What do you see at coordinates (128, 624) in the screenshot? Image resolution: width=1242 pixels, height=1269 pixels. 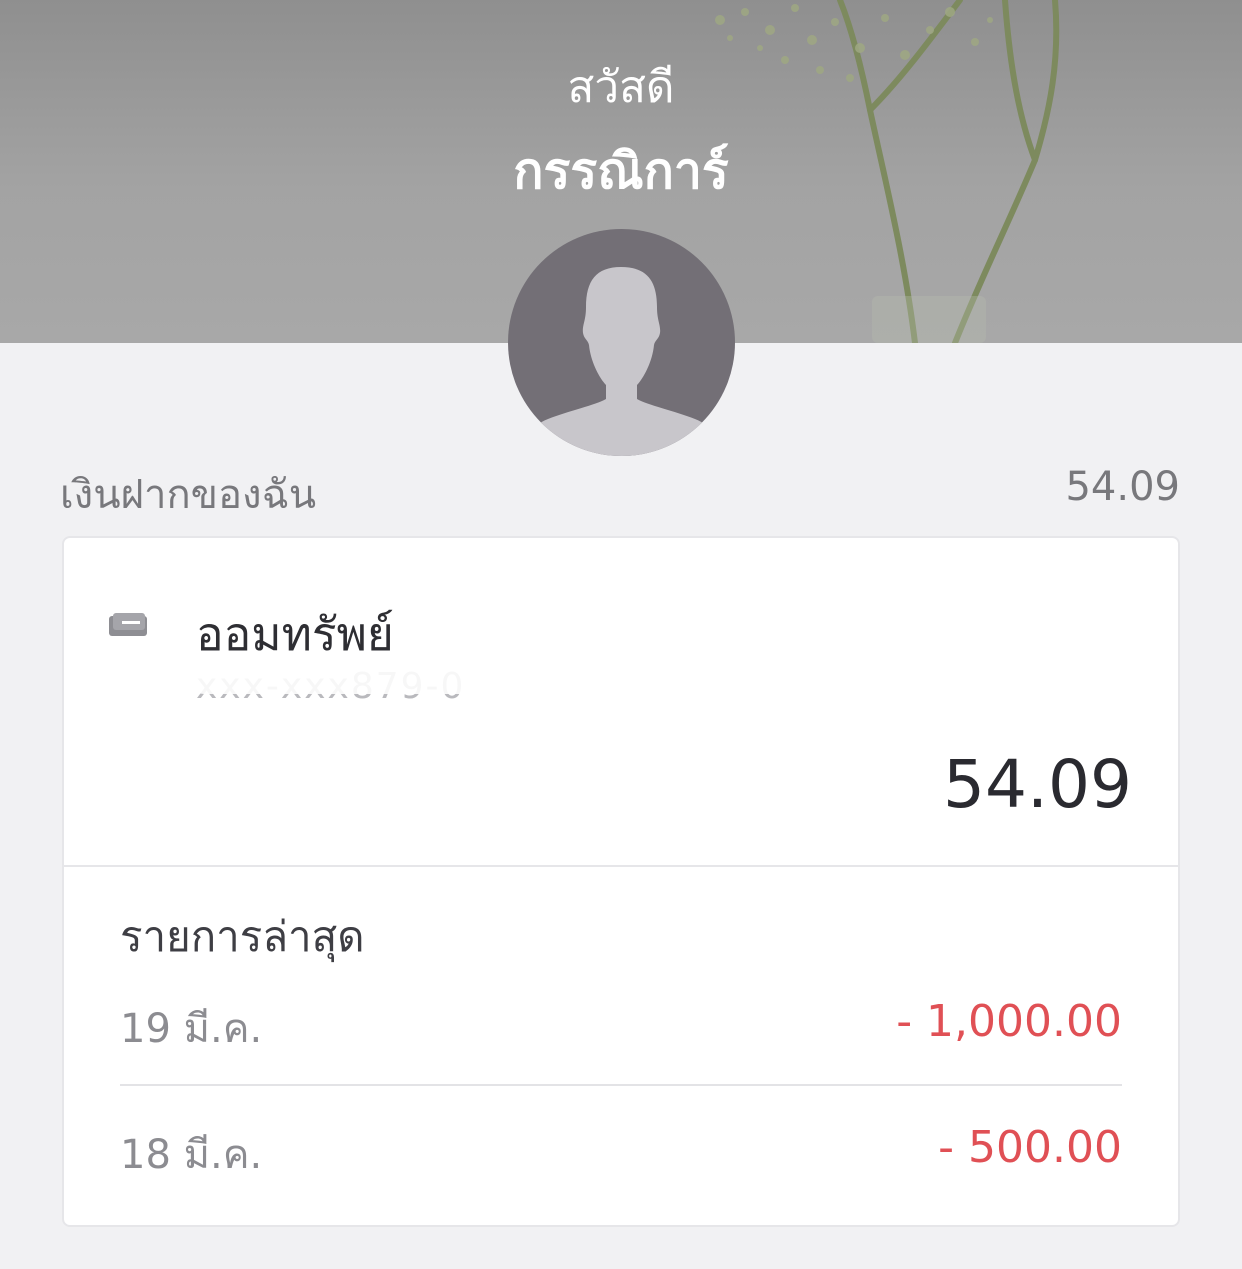 I see `card-icon` at bounding box center [128, 624].